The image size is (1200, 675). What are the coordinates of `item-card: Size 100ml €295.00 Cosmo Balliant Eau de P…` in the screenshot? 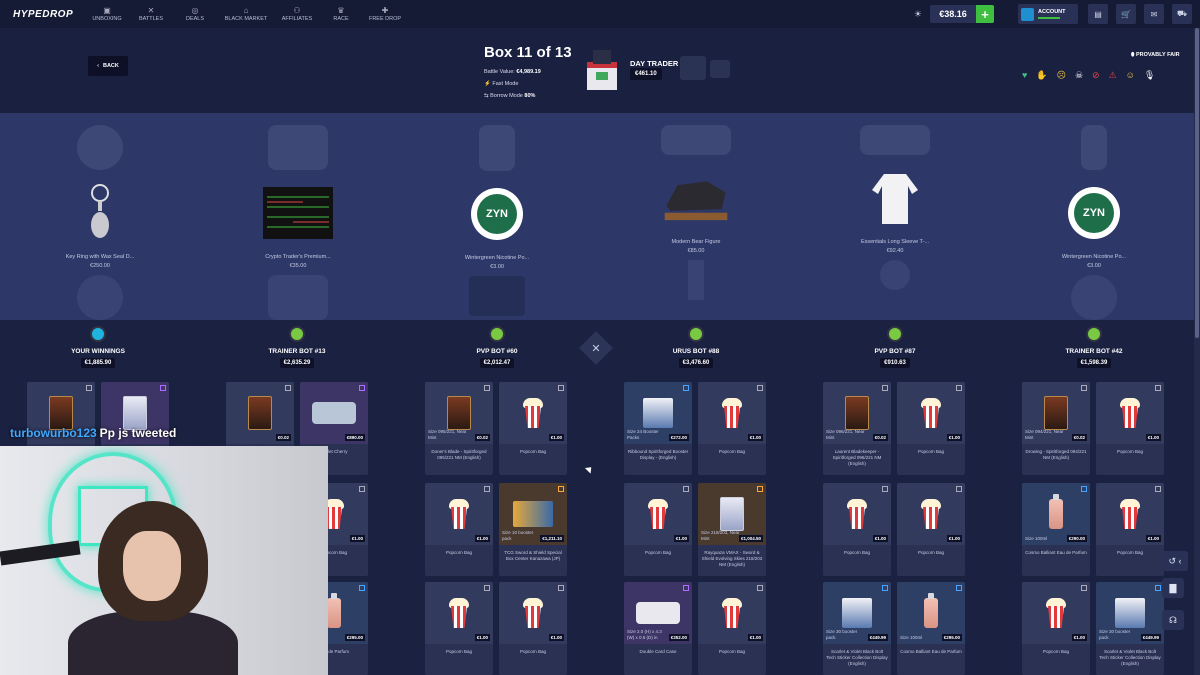 It's located at (931, 628).